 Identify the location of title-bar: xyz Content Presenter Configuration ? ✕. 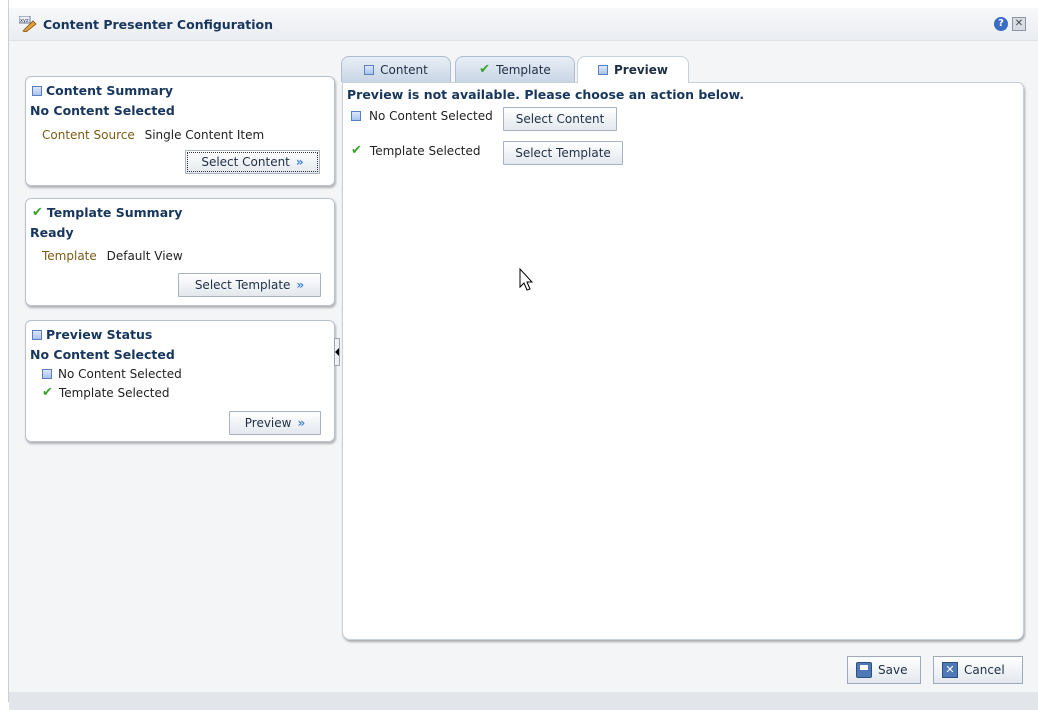
(523, 24).